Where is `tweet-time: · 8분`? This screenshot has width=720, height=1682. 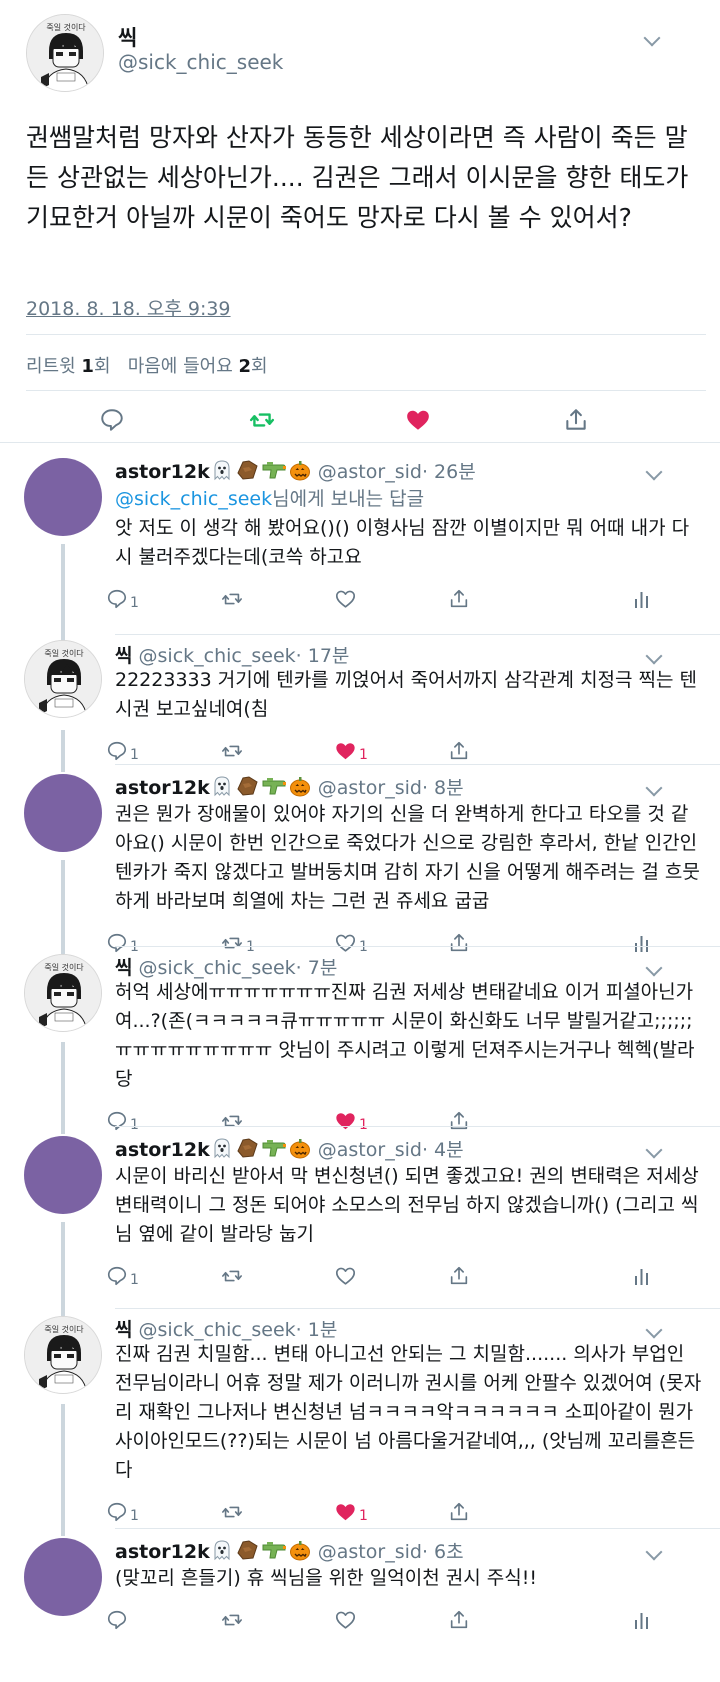 tweet-time: · 8분 is located at coordinates (443, 788).